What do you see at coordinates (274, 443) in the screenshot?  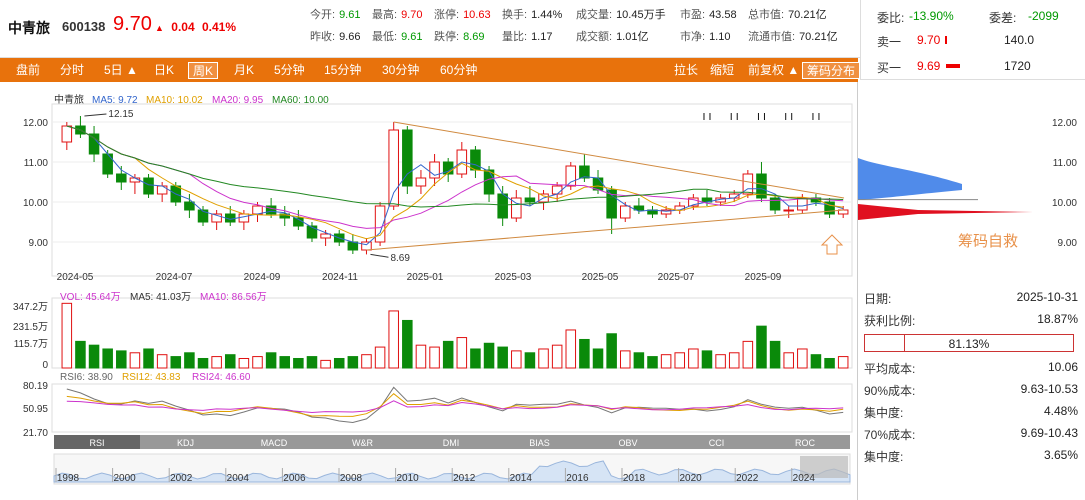 I see `indicator-tab: MACD` at bounding box center [274, 443].